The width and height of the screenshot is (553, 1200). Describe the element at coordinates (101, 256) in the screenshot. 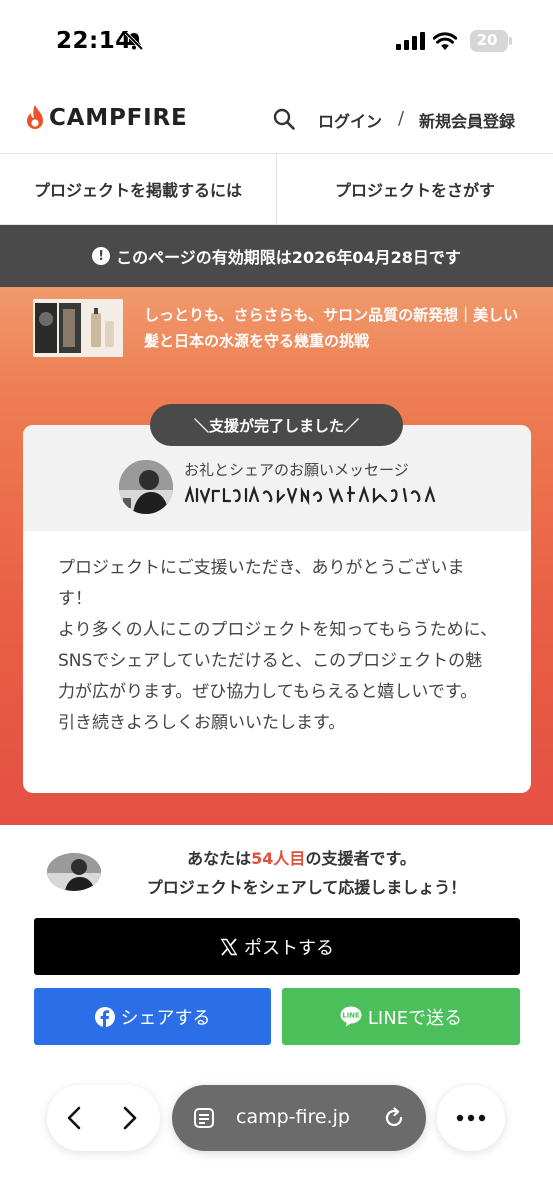

I see `exclamation-icon: !` at that location.